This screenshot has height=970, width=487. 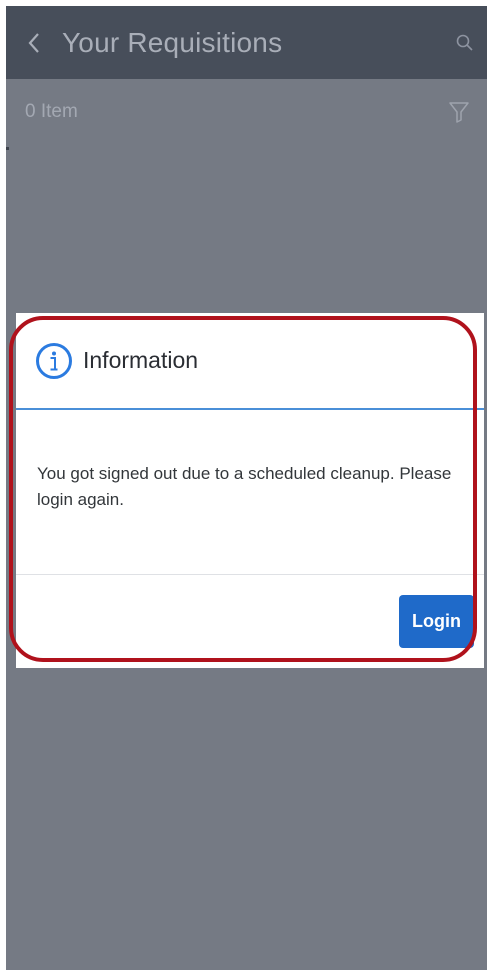 I want to click on dialog-title: Information, so click(x=141, y=360).